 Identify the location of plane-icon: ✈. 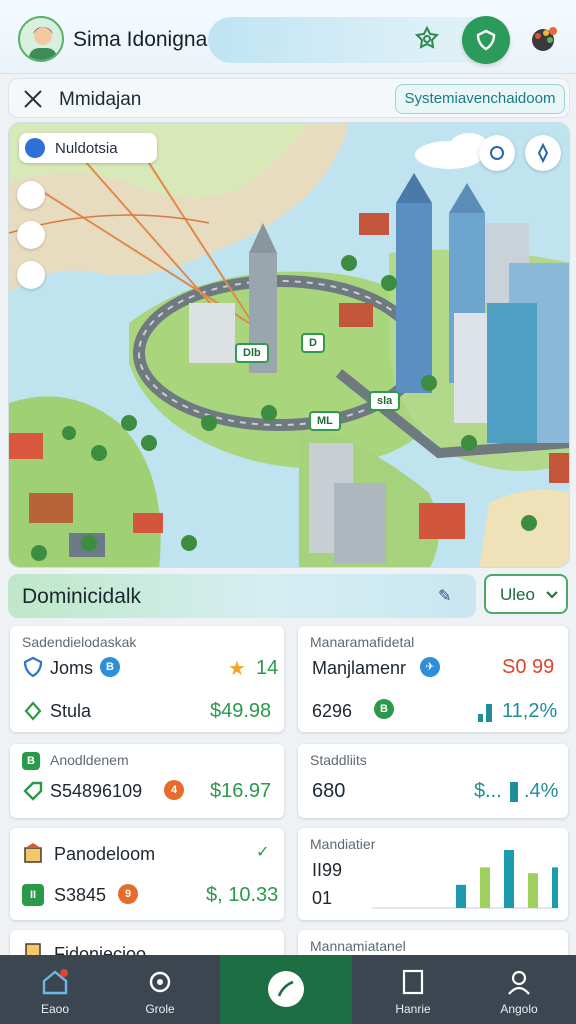
(430, 667).